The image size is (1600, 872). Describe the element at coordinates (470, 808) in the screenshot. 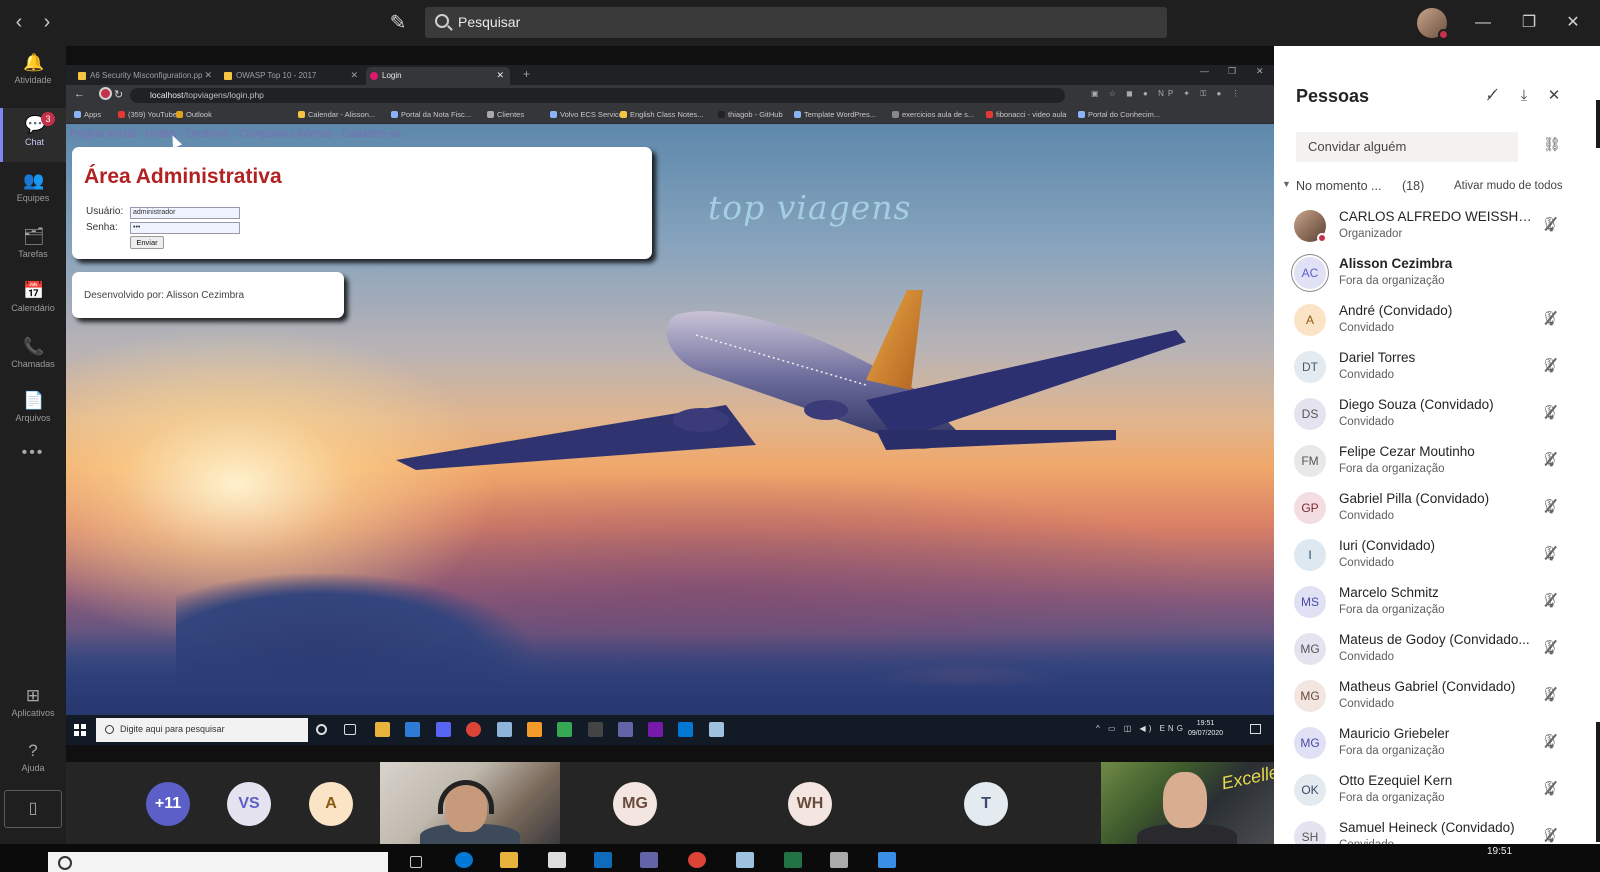

I see `participant-video` at that location.